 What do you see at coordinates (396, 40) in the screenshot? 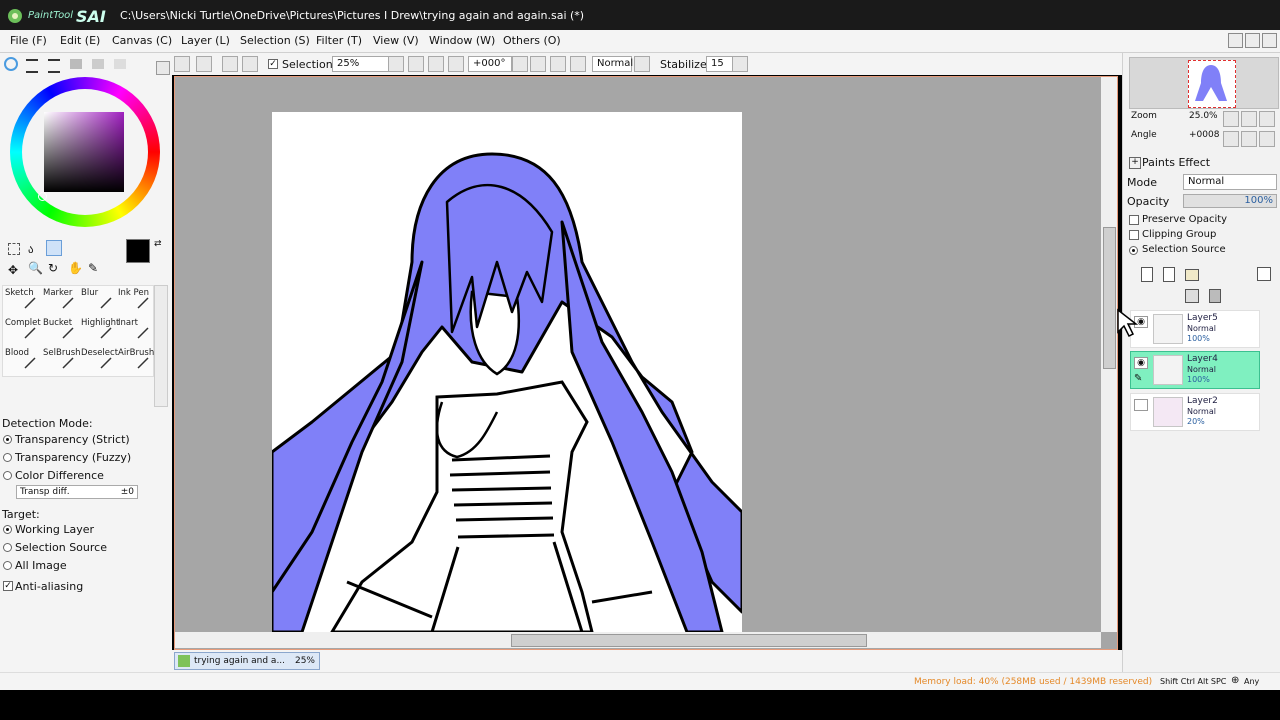
I see `menu-view: View (V)` at bounding box center [396, 40].